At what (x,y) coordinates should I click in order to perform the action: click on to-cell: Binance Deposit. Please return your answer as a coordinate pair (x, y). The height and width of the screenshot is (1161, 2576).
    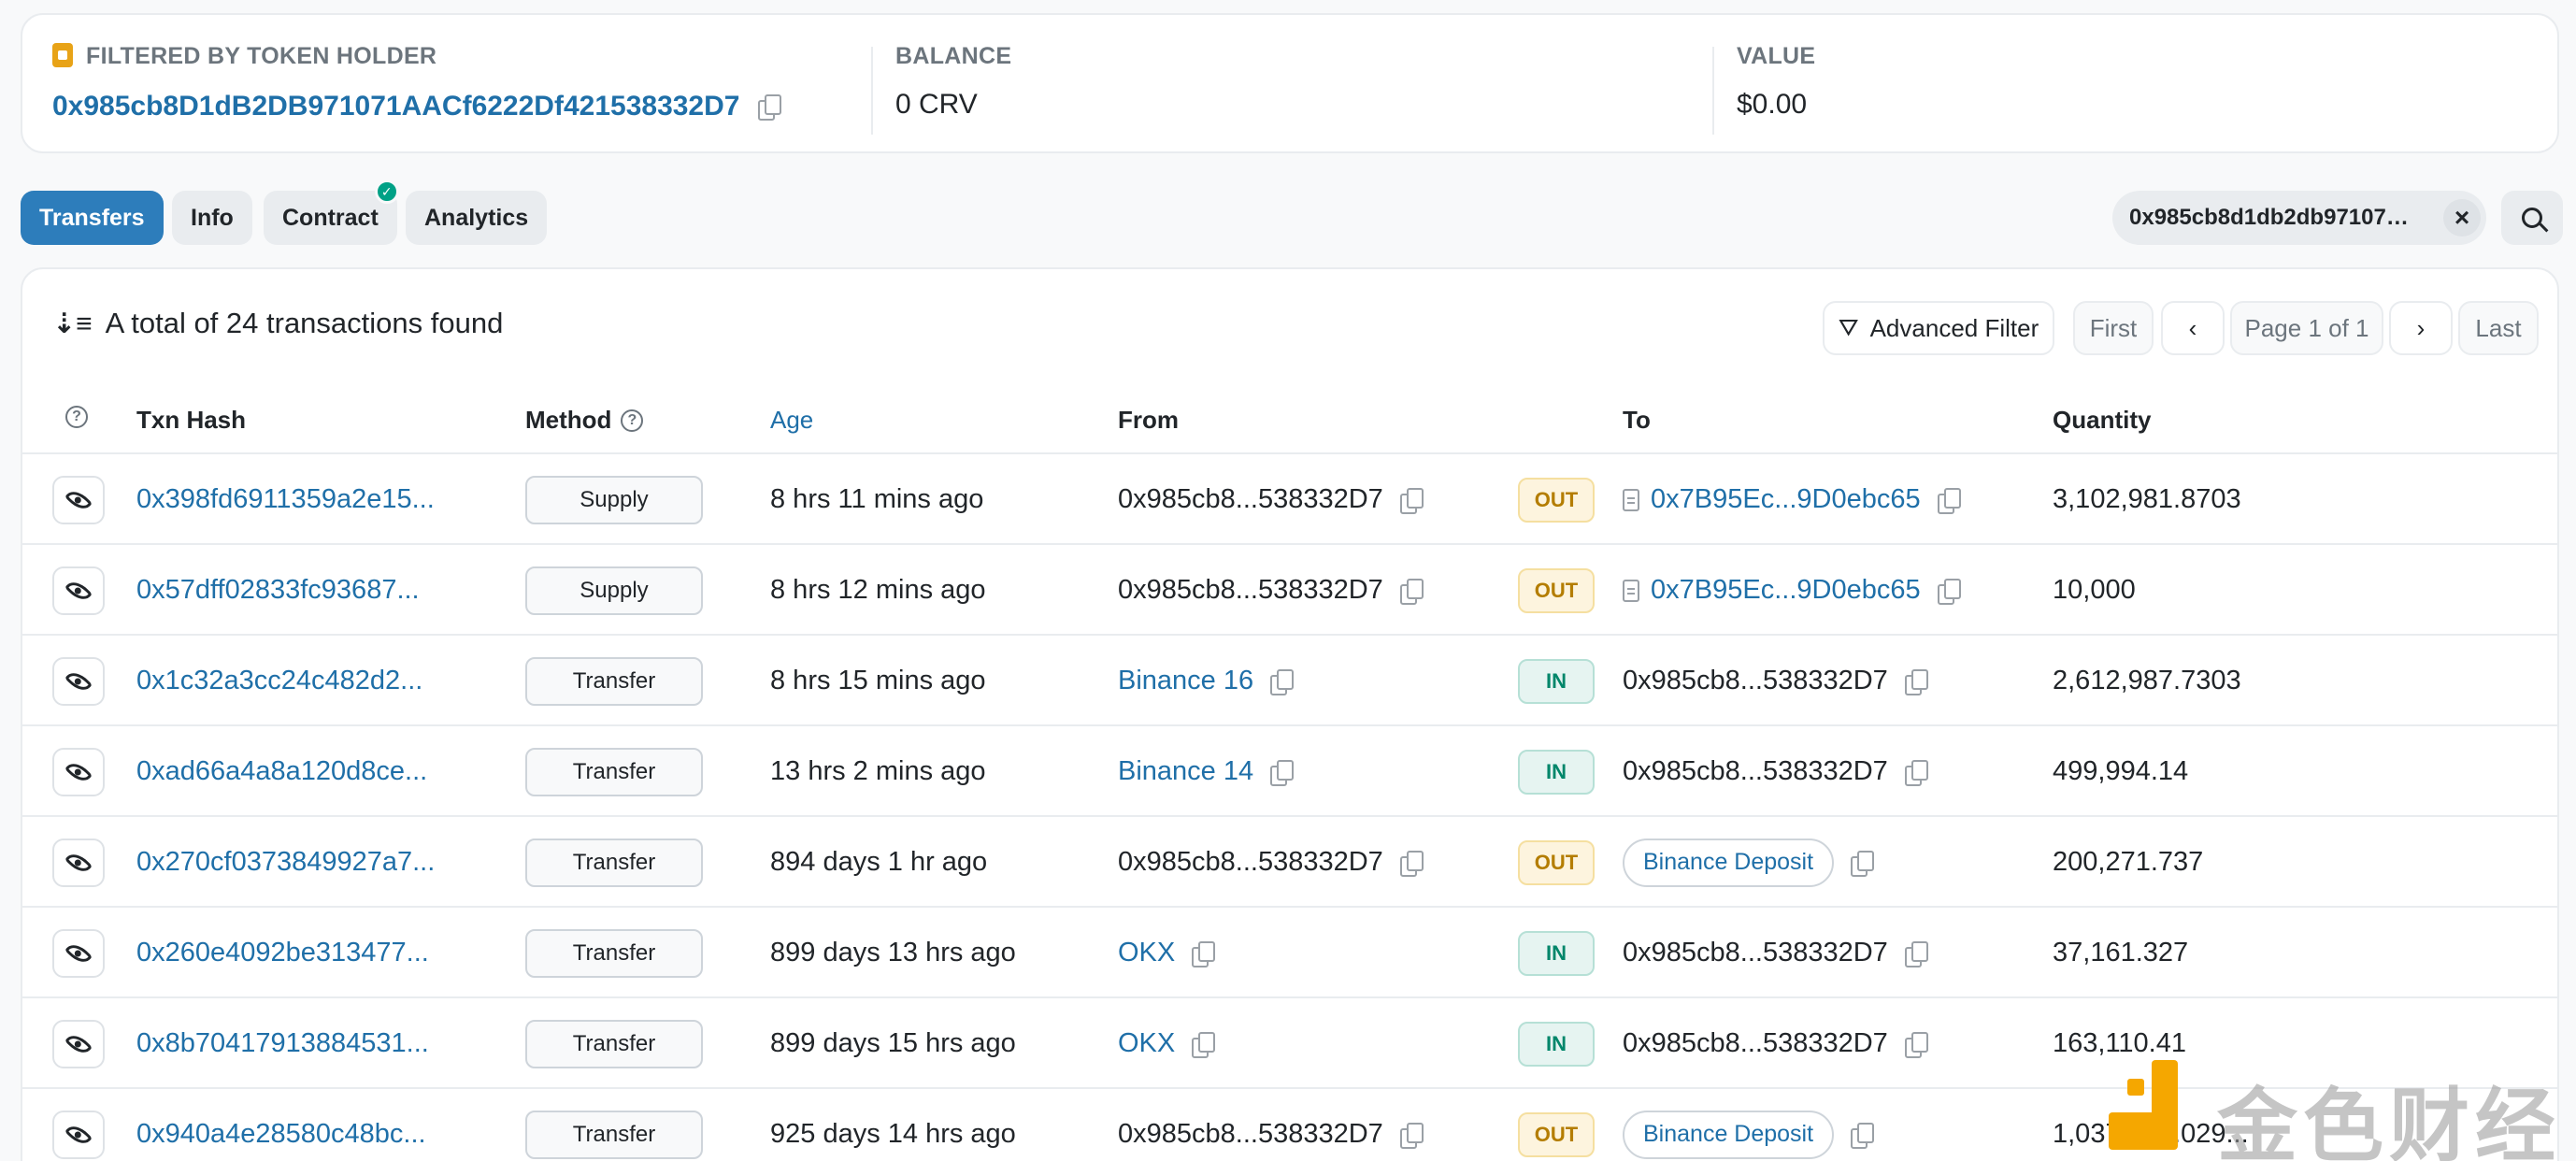
    Looking at the image, I should click on (1749, 1125).